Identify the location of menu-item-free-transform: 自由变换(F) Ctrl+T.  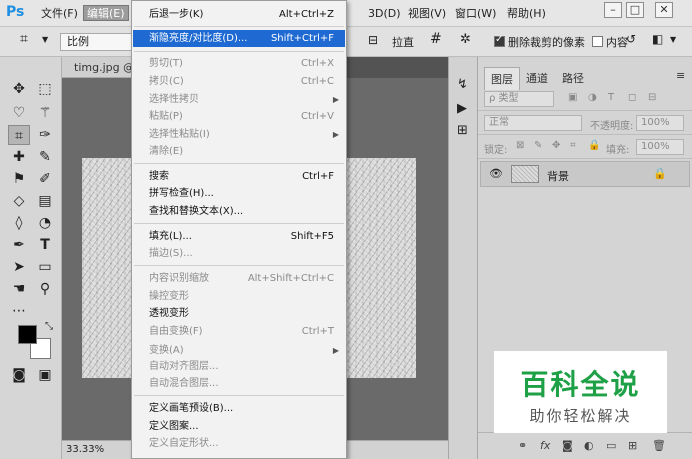
(239, 331).